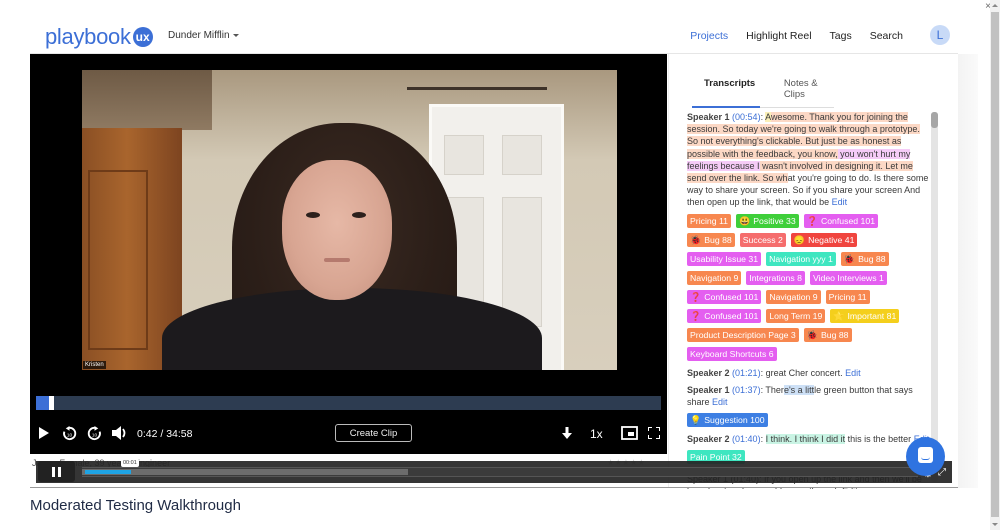 The height and width of the screenshot is (530, 1000). I want to click on seek-bar-handle, so click(51, 403).